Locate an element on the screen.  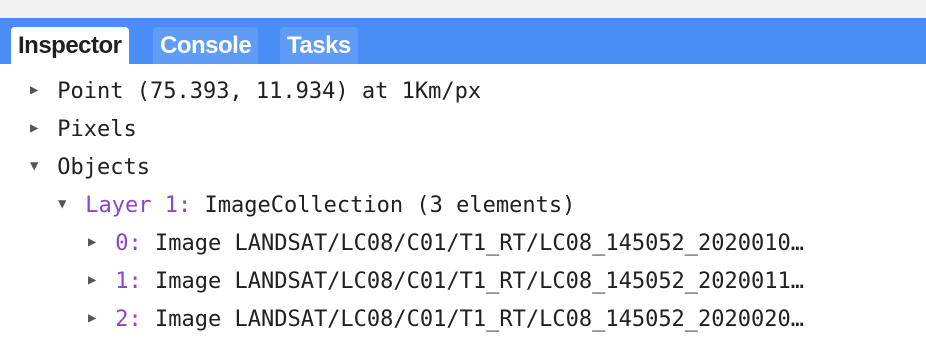
layer-key: Layer 1: is located at coordinates (138, 205).